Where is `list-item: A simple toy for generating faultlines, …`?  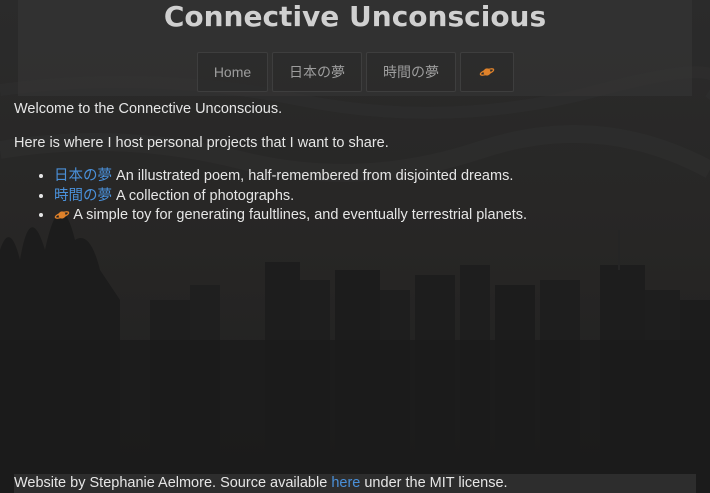
list-item: A simple toy for generating faultlines, … is located at coordinates (374, 216).